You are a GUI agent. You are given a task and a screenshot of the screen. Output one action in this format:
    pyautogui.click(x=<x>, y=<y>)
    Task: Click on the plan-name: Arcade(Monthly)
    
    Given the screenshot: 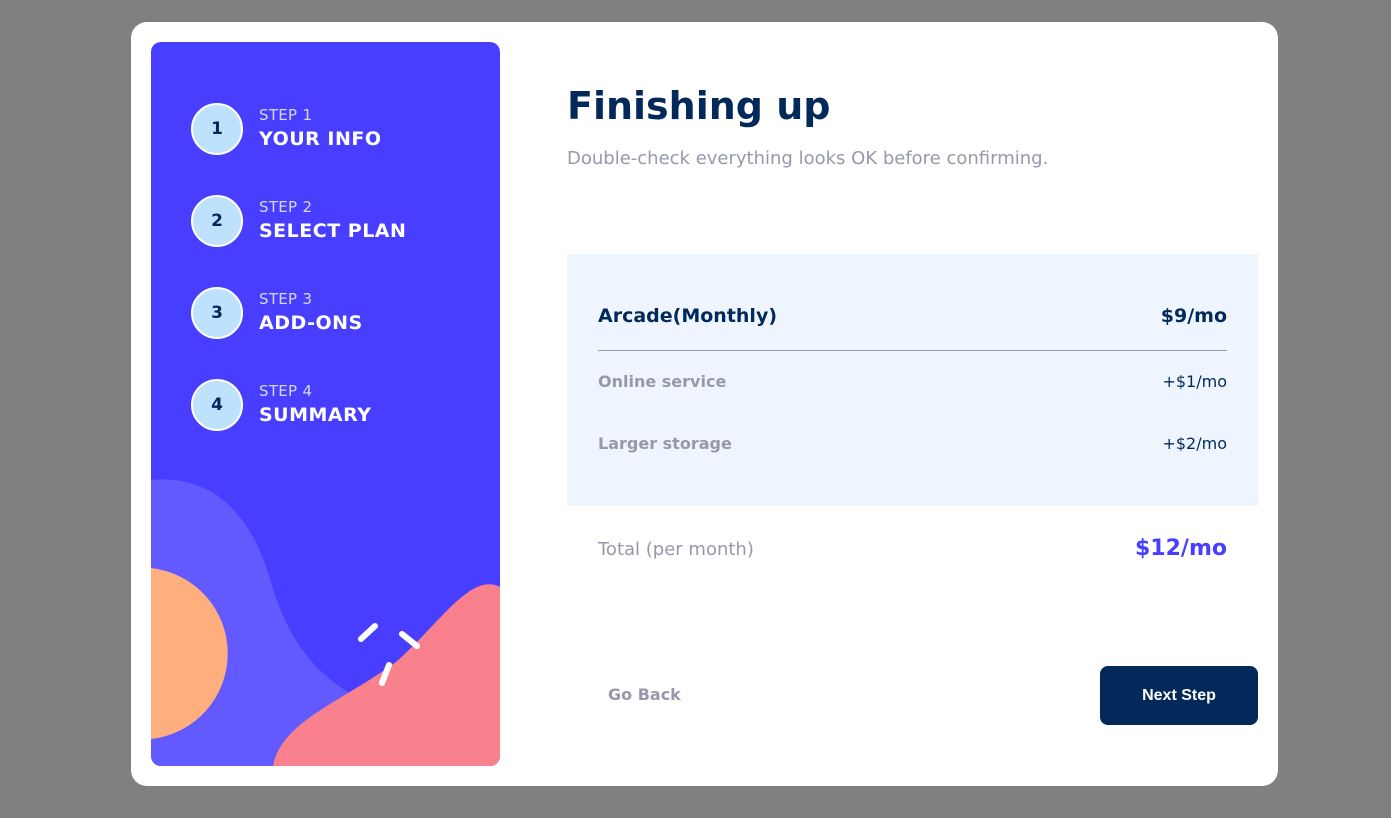 What is the action you would take?
    pyautogui.click(x=688, y=316)
    